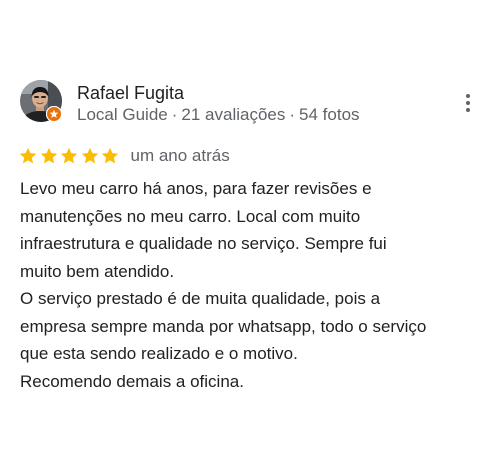  I want to click on star-rating, so click(69, 156).